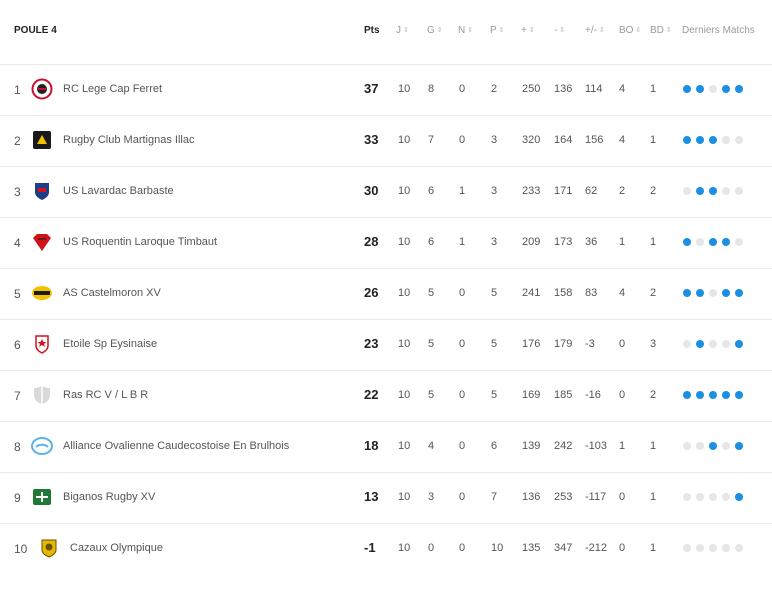  I want to click on default-shield-icon, so click(42, 395).